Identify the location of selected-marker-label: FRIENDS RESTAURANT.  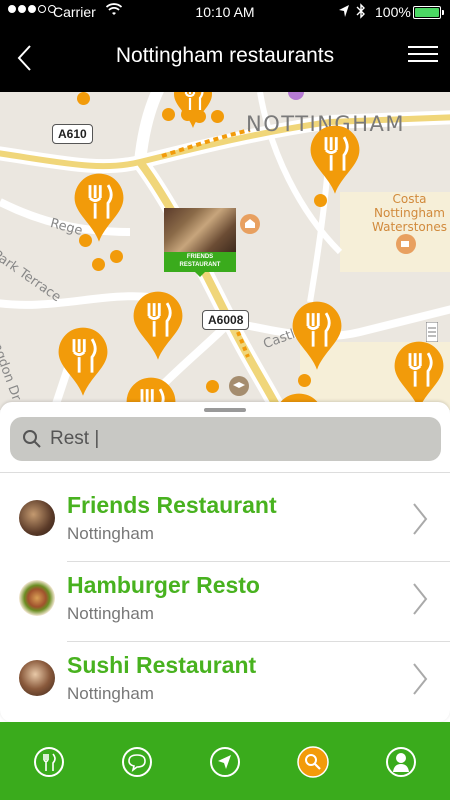
(200, 262).